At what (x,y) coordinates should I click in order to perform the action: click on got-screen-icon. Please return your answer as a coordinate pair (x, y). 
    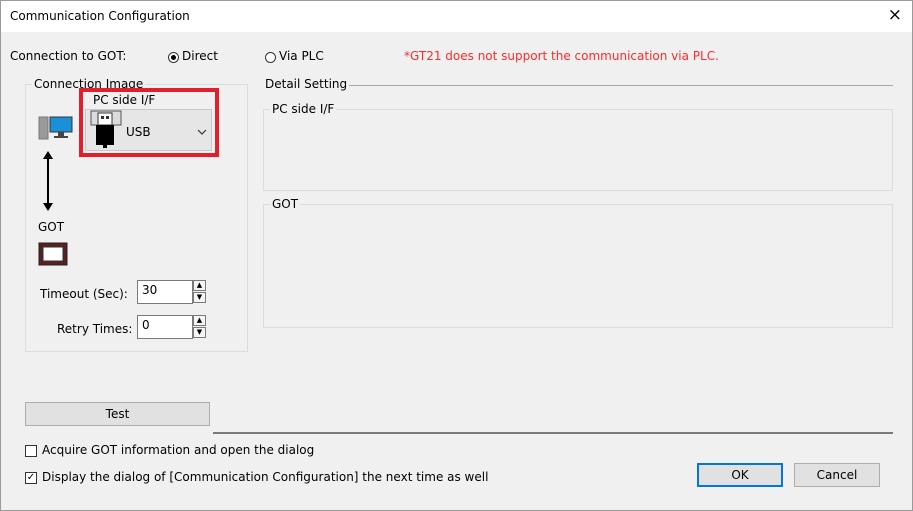
    Looking at the image, I should click on (53, 254).